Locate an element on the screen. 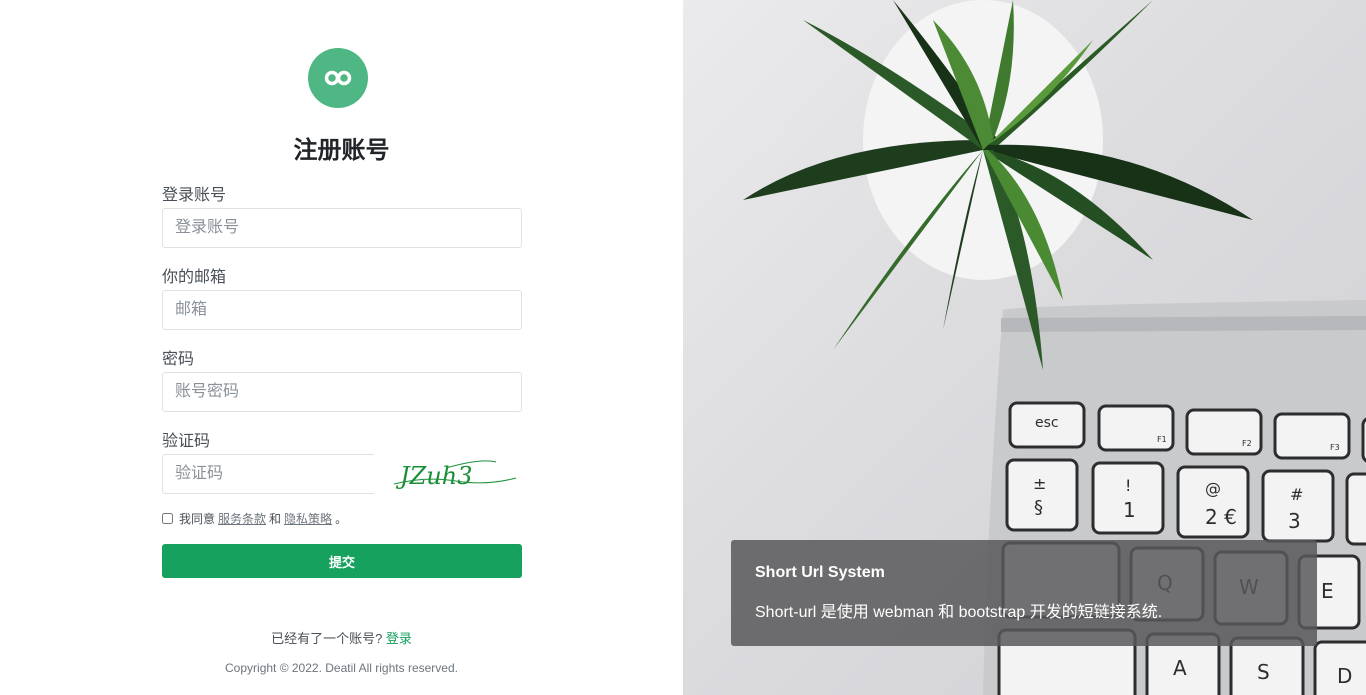 The width and height of the screenshot is (1366, 695). password-label: 密码 is located at coordinates (178, 359).